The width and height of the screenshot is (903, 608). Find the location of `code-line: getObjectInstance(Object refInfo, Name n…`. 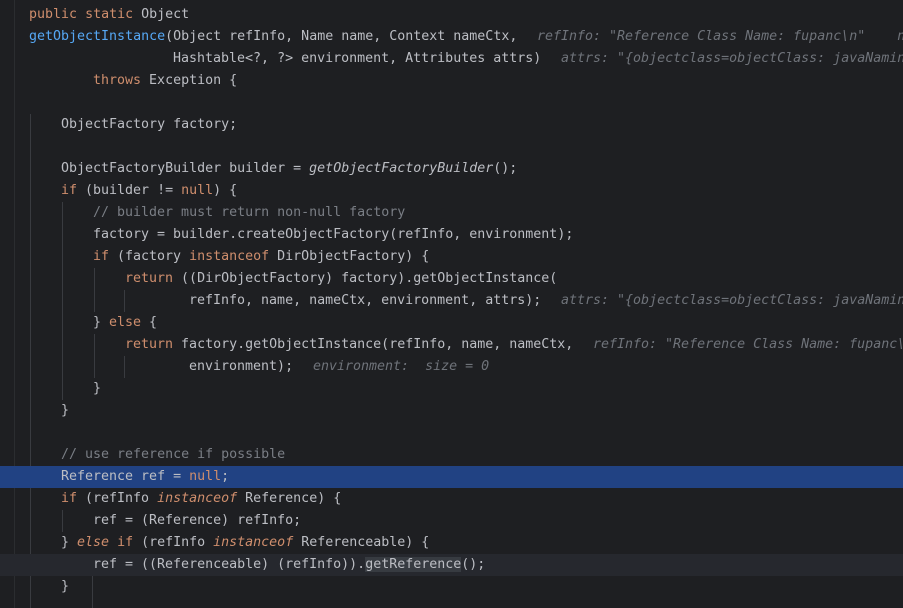

code-line: getObjectInstance(Object refInfo, Name n… is located at coordinates (451, 37).